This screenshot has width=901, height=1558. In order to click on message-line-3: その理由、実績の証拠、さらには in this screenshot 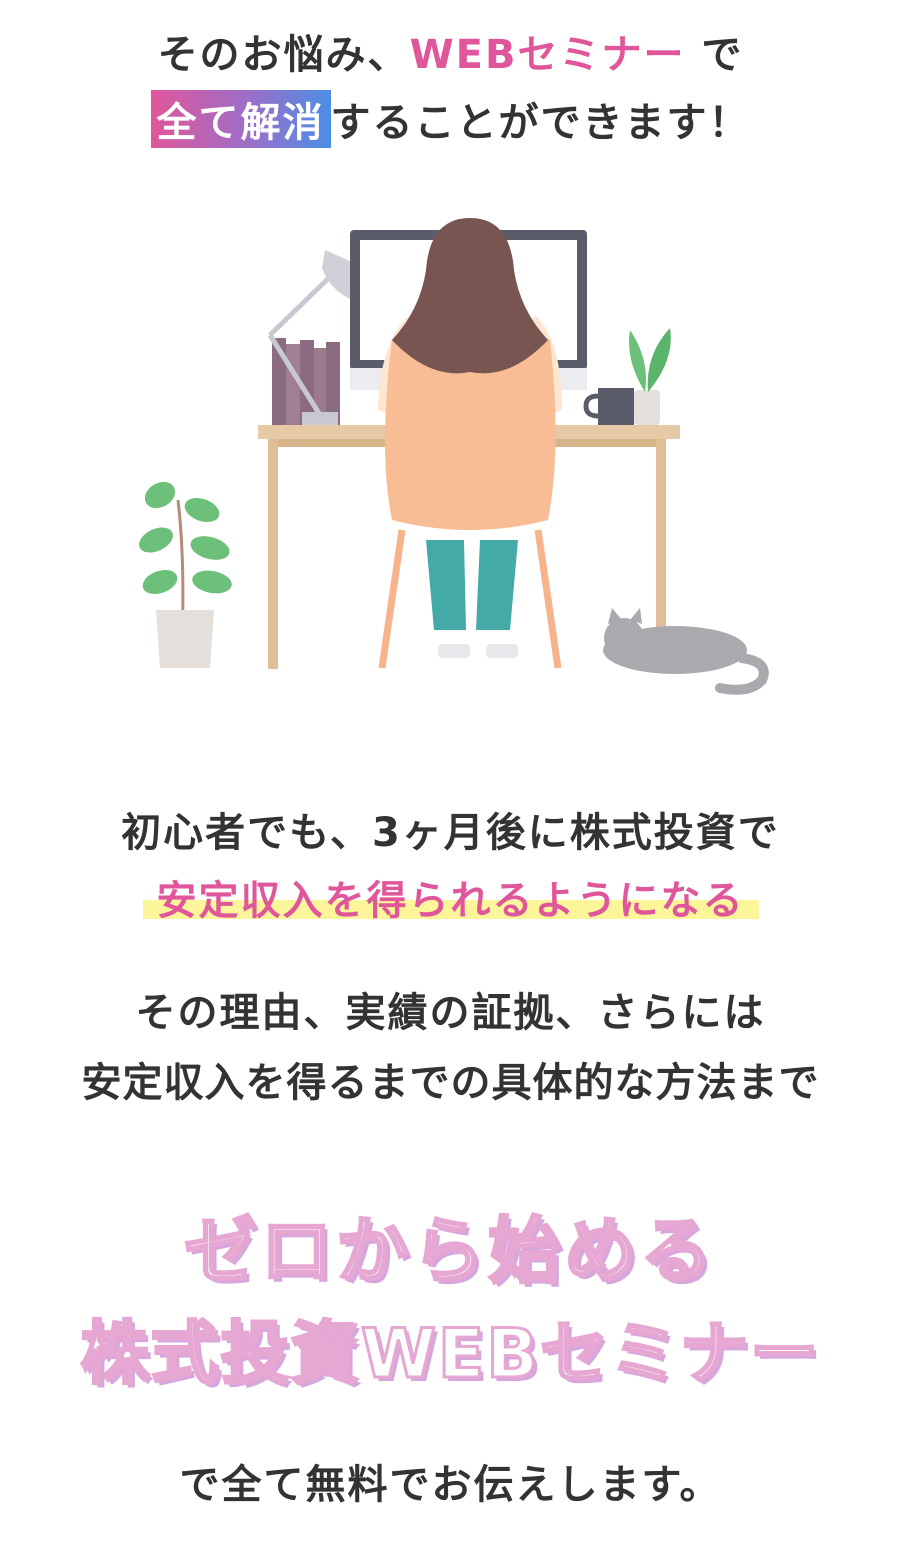, I will do `click(450, 1013)`.